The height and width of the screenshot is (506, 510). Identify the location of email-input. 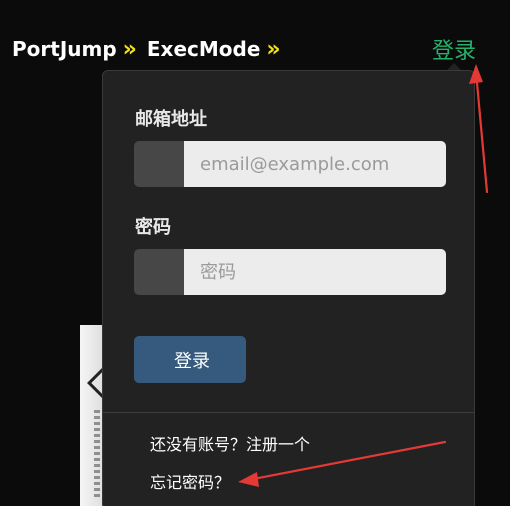
(315, 164).